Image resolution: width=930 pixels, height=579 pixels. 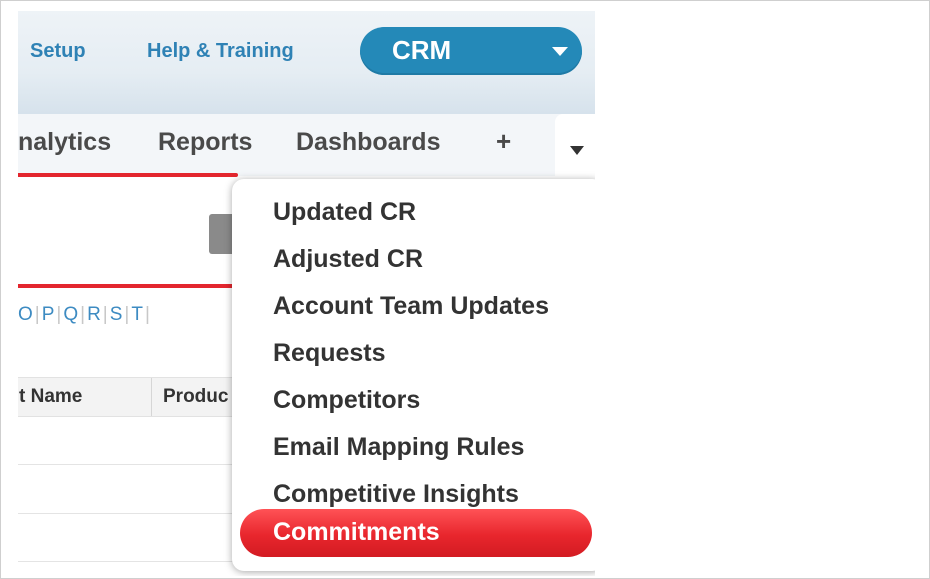 What do you see at coordinates (50, 397) in the screenshot?
I see `column-header-name: t Name` at bounding box center [50, 397].